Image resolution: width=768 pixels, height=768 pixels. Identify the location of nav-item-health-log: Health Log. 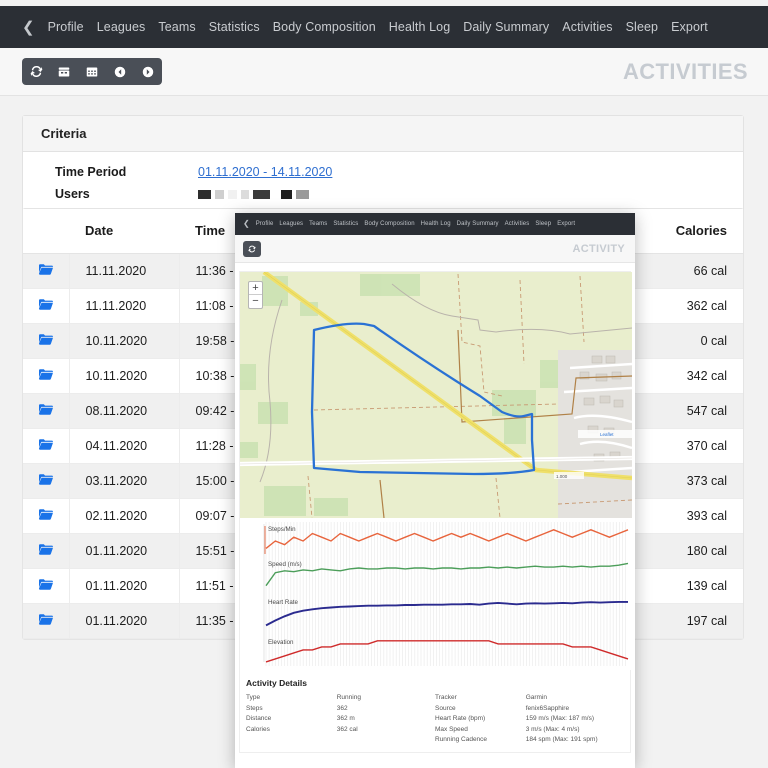
(419, 27).